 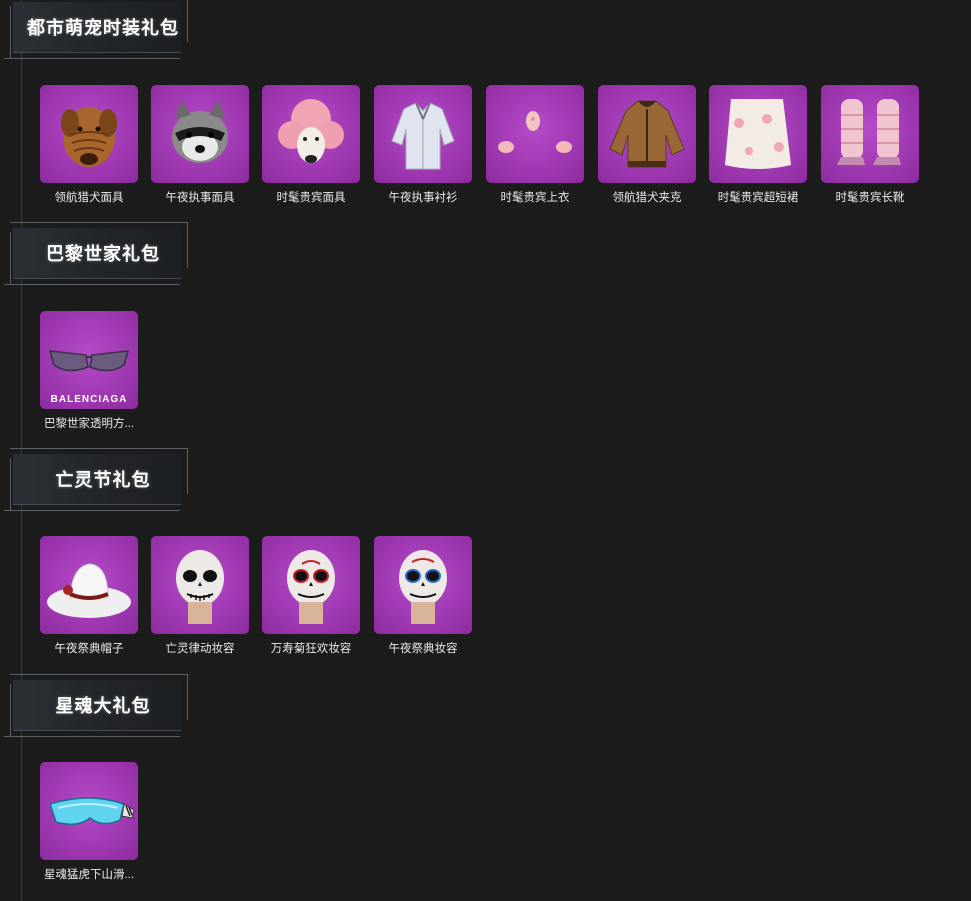 I want to click on item-label: 领航猎犬面具, so click(x=89, y=198).